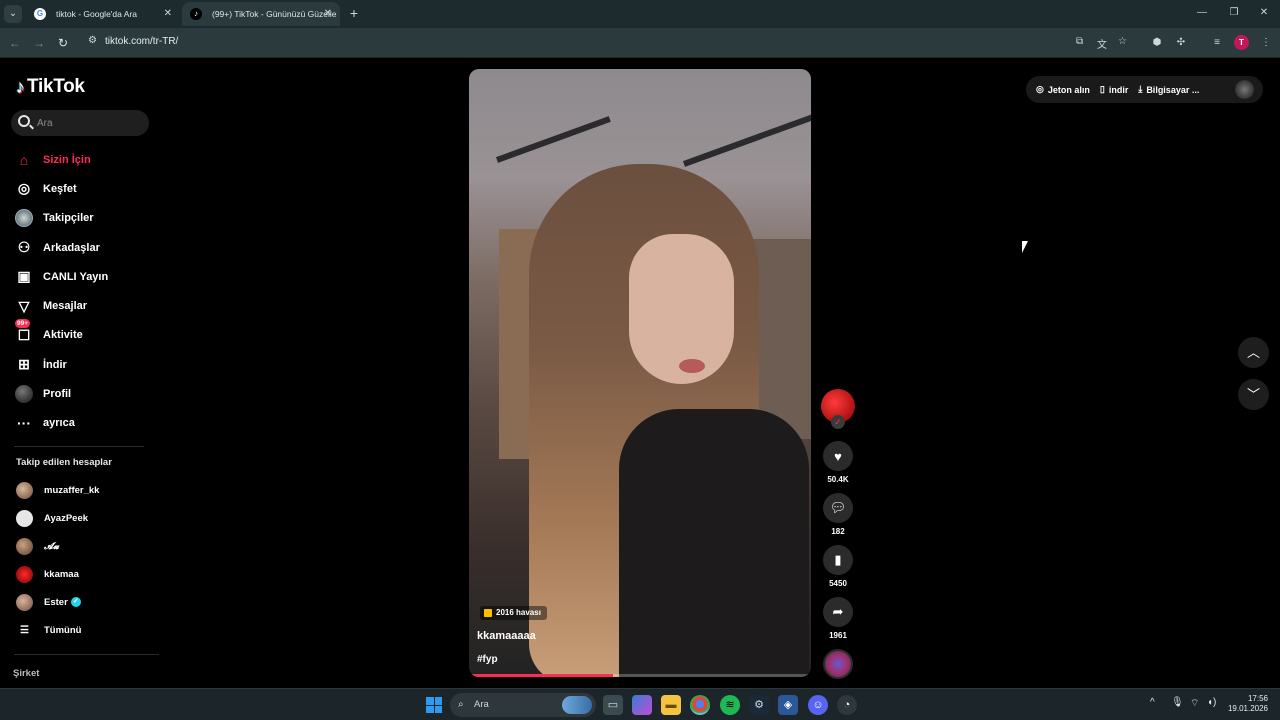 This screenshot has width=1280, height=720. Describe the element at coordinates (461, 704) in the screenshot. I see `search-icon: ⌕` at that location.